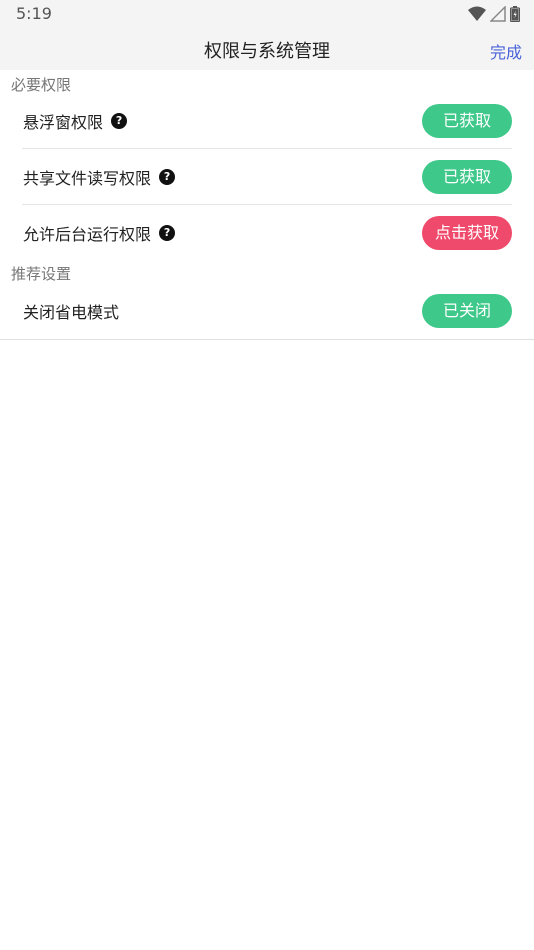  What do you see at coordinates (467, 177) in the screenshot?
I see `shared-files-status-button: 已获取` at bounding box center [467, 177].